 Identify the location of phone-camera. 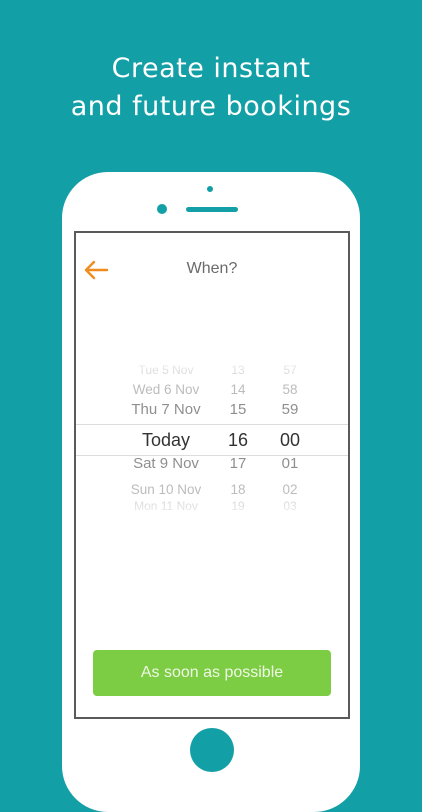
(210, 189).